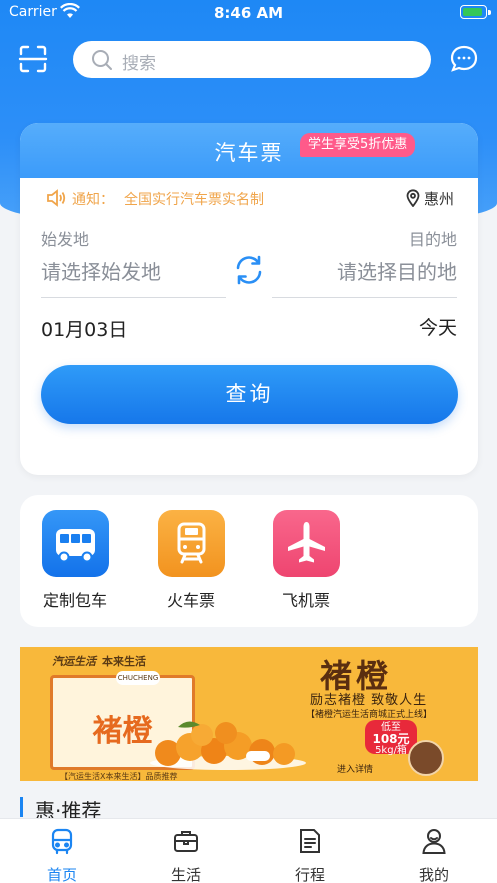 The width and height of the screenshot is (497, 883). I want to click on clock: 8:46 AM, so click(248, 13).